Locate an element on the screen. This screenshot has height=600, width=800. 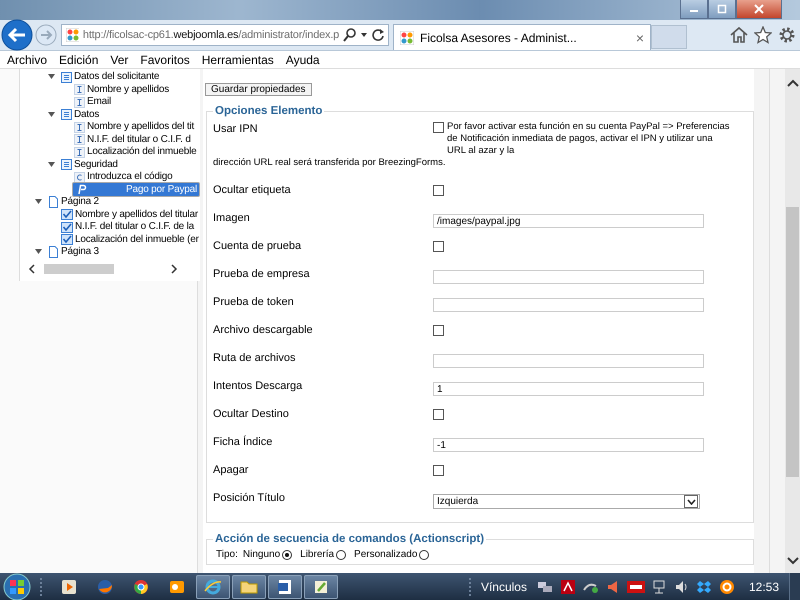
field-label: Ocultar Destino is located at coordinates (251, 413).